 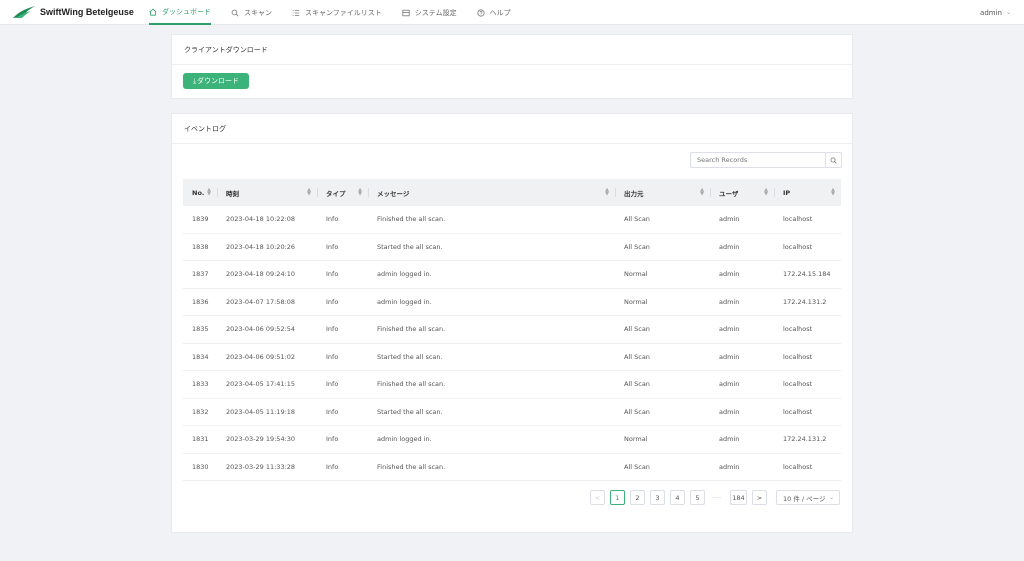 What do you see at coordinates (200, 219) in the screenshot?
I see `cell-no: 1839` at bounding box center [200, 219].